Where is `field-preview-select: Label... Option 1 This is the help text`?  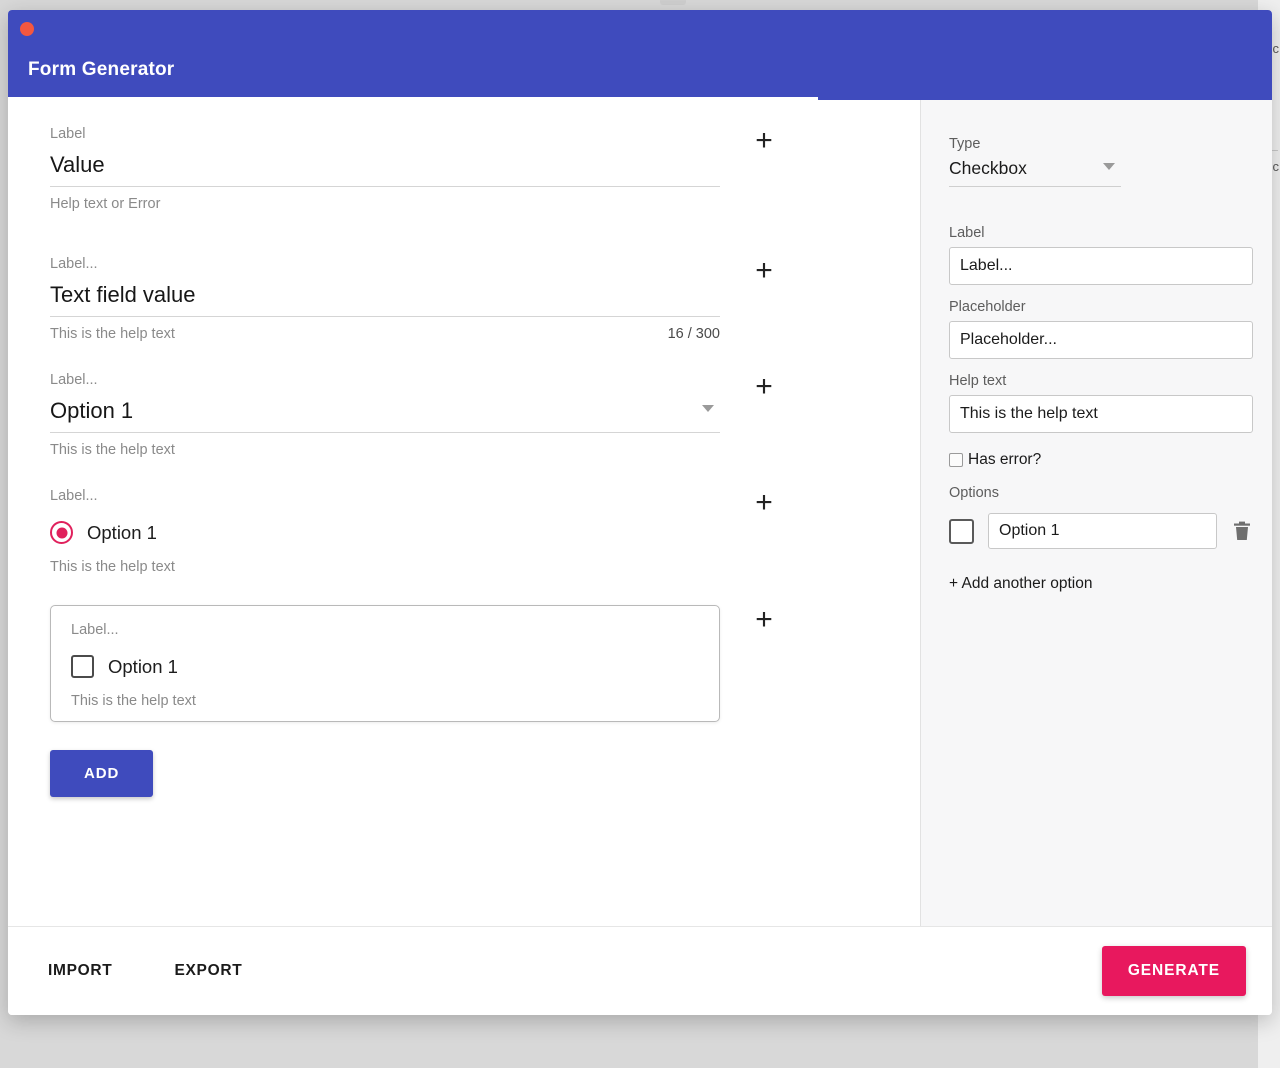
field-preview-select: Label... Option 1 This is the help text is located at coordinates (385, 415).